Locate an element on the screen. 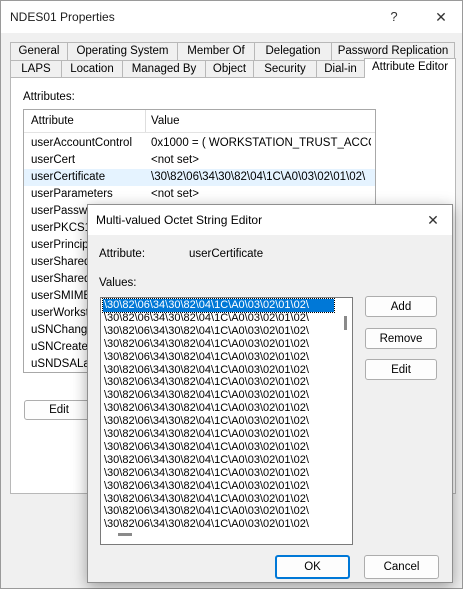  edit-value-button: Edit is located at coordinates (401, 369).